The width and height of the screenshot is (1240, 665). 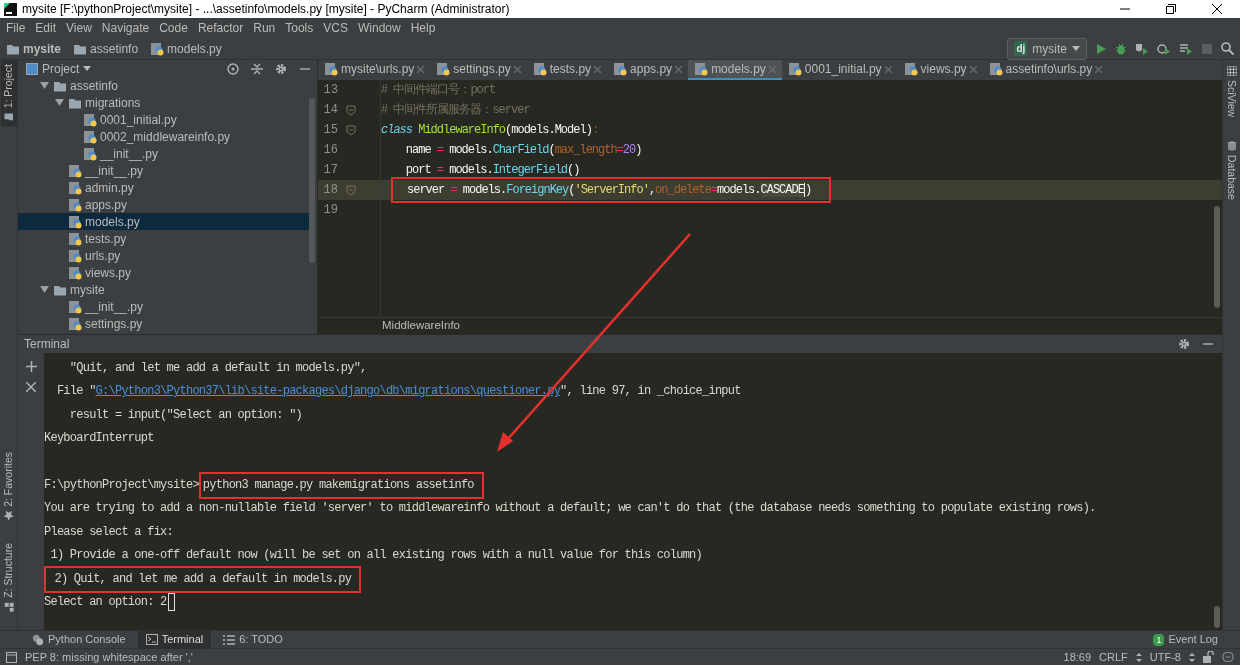 I want to click on editor-tab: 0001_initial.py, so click(x=839, y=70).